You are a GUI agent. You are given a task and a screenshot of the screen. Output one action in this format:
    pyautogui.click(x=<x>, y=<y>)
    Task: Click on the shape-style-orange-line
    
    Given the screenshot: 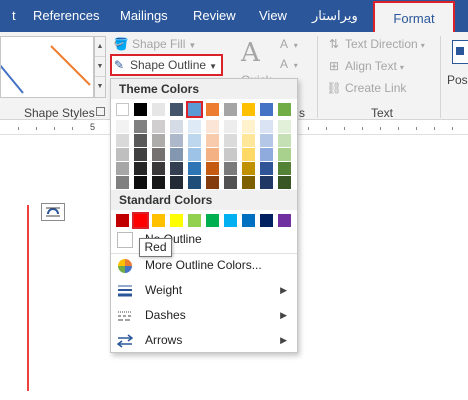 What is the action you would take?
    pyautogui.click(x=71, y=67)
    